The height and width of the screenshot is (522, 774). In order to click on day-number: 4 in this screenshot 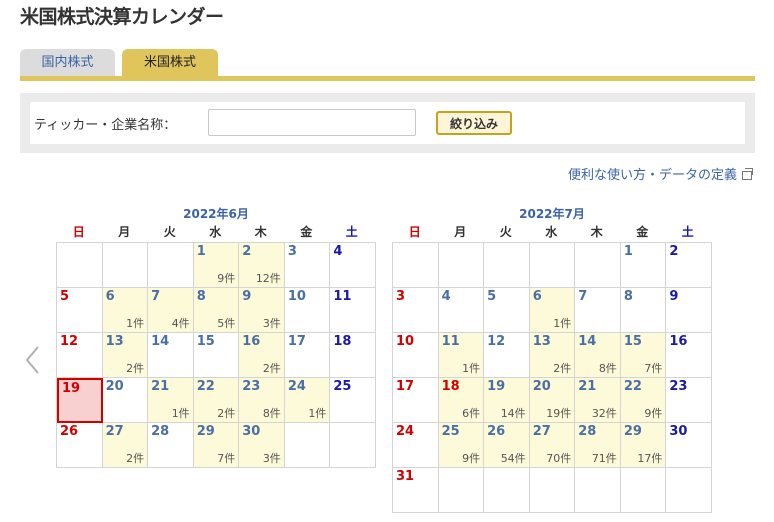, I will do `click(338, 251)`.